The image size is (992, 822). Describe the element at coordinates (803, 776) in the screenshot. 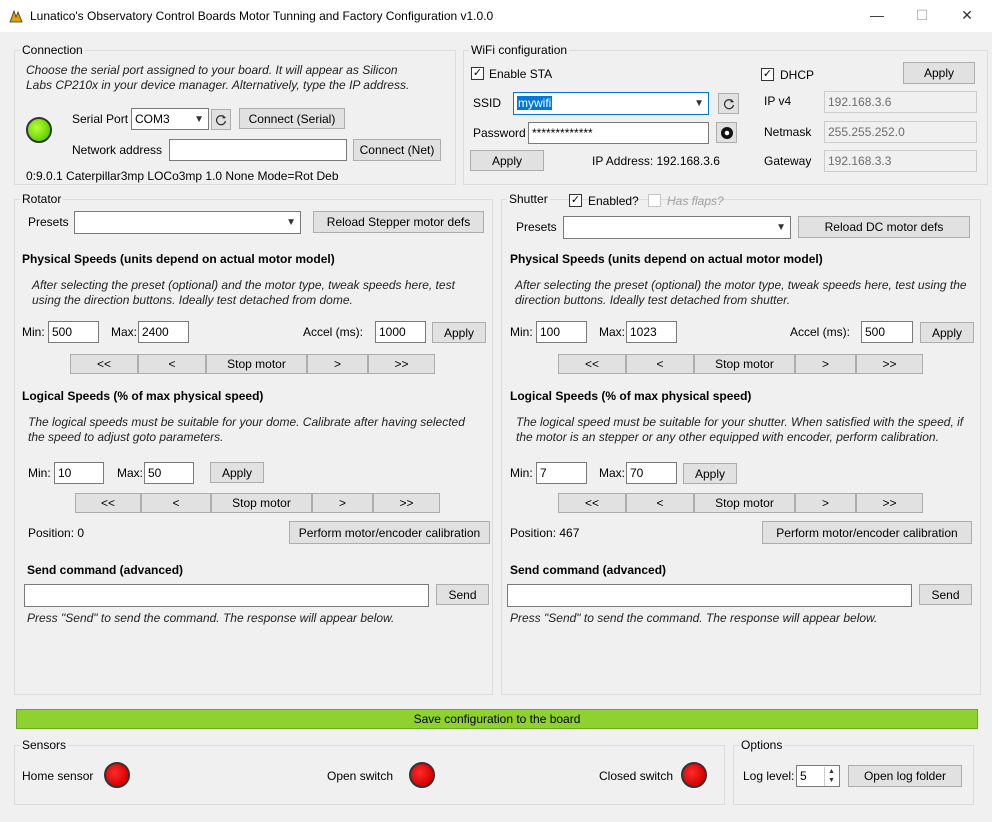

I see `log-level-value: 5` at that location.